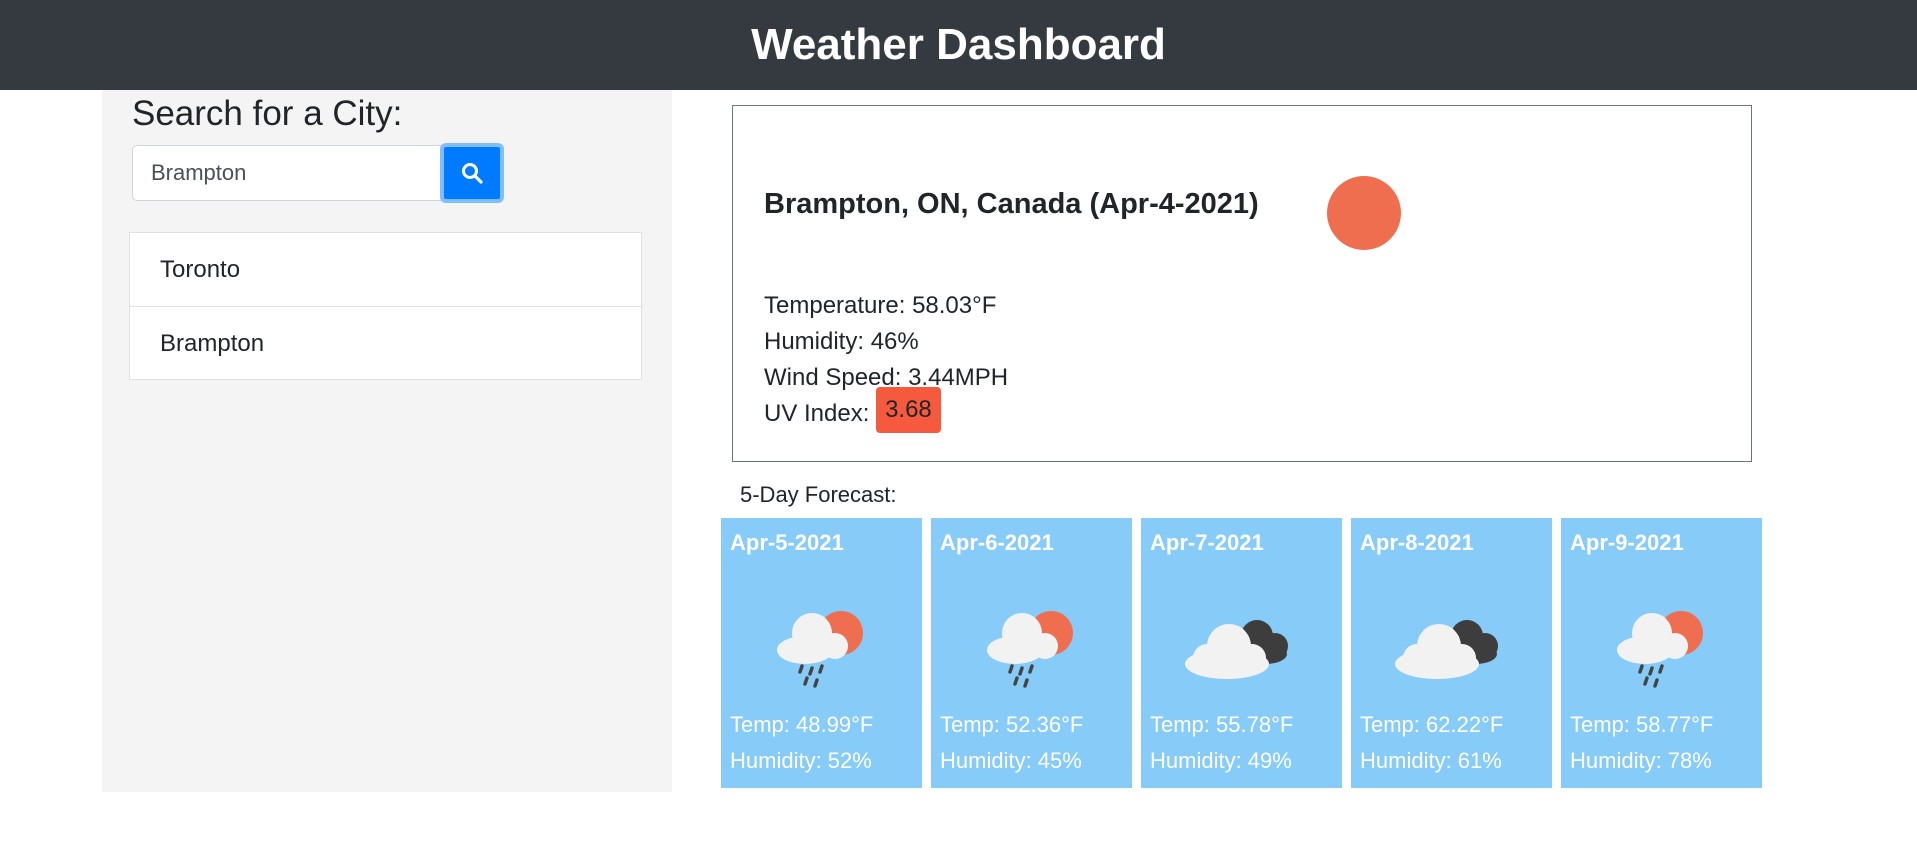 This screenshot has height=863, width=1917. Describe the element at coordinates (817, 413) in the screenshot. I see `uv-label: UV Index:` at that location.